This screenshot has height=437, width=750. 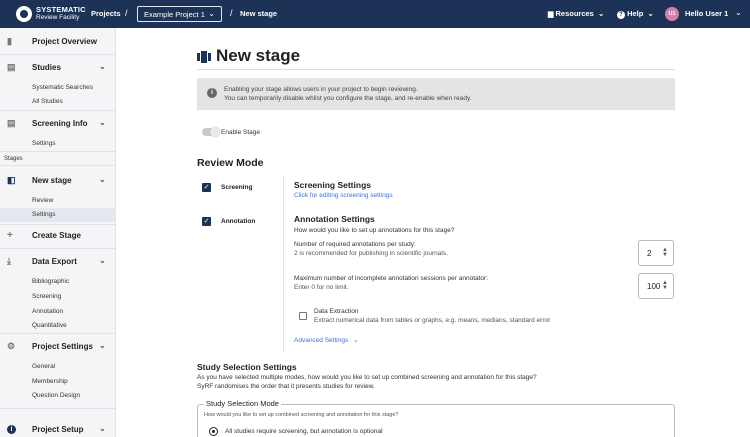 What do you see at coordinates (204, 57) in the screenshot?
I see `stage-icon` at bounding box center [204, 57].